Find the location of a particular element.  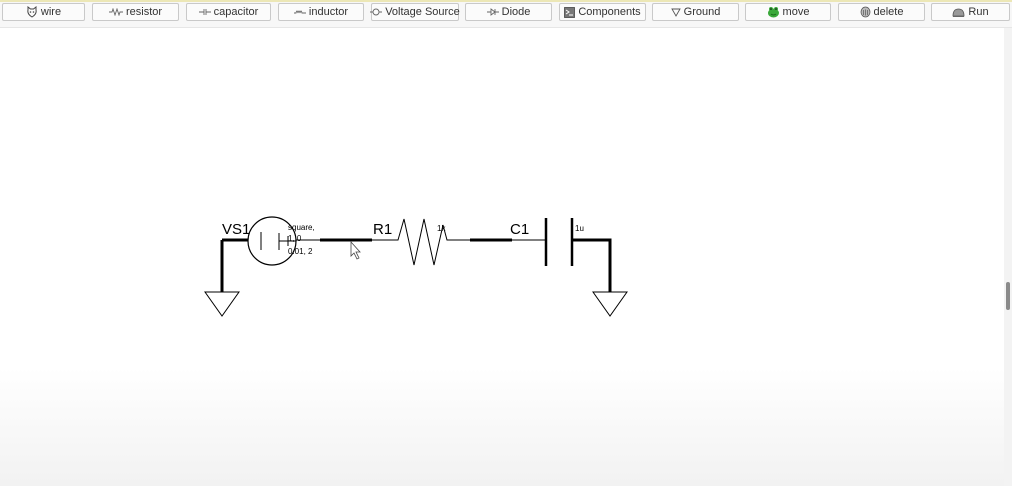

voltage-source-button-label: Voltage Source is located at coordinates (422, 12).